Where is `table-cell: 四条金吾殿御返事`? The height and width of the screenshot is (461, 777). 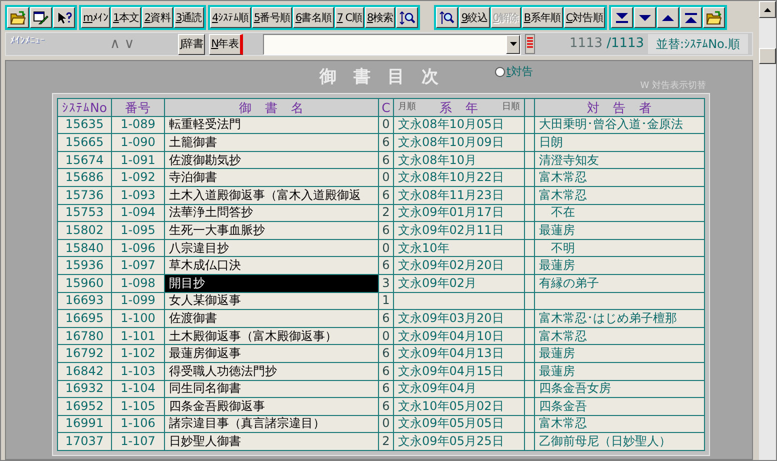 table-cell: 四条金吾殿御返事 is located at coordinates (271, 407).